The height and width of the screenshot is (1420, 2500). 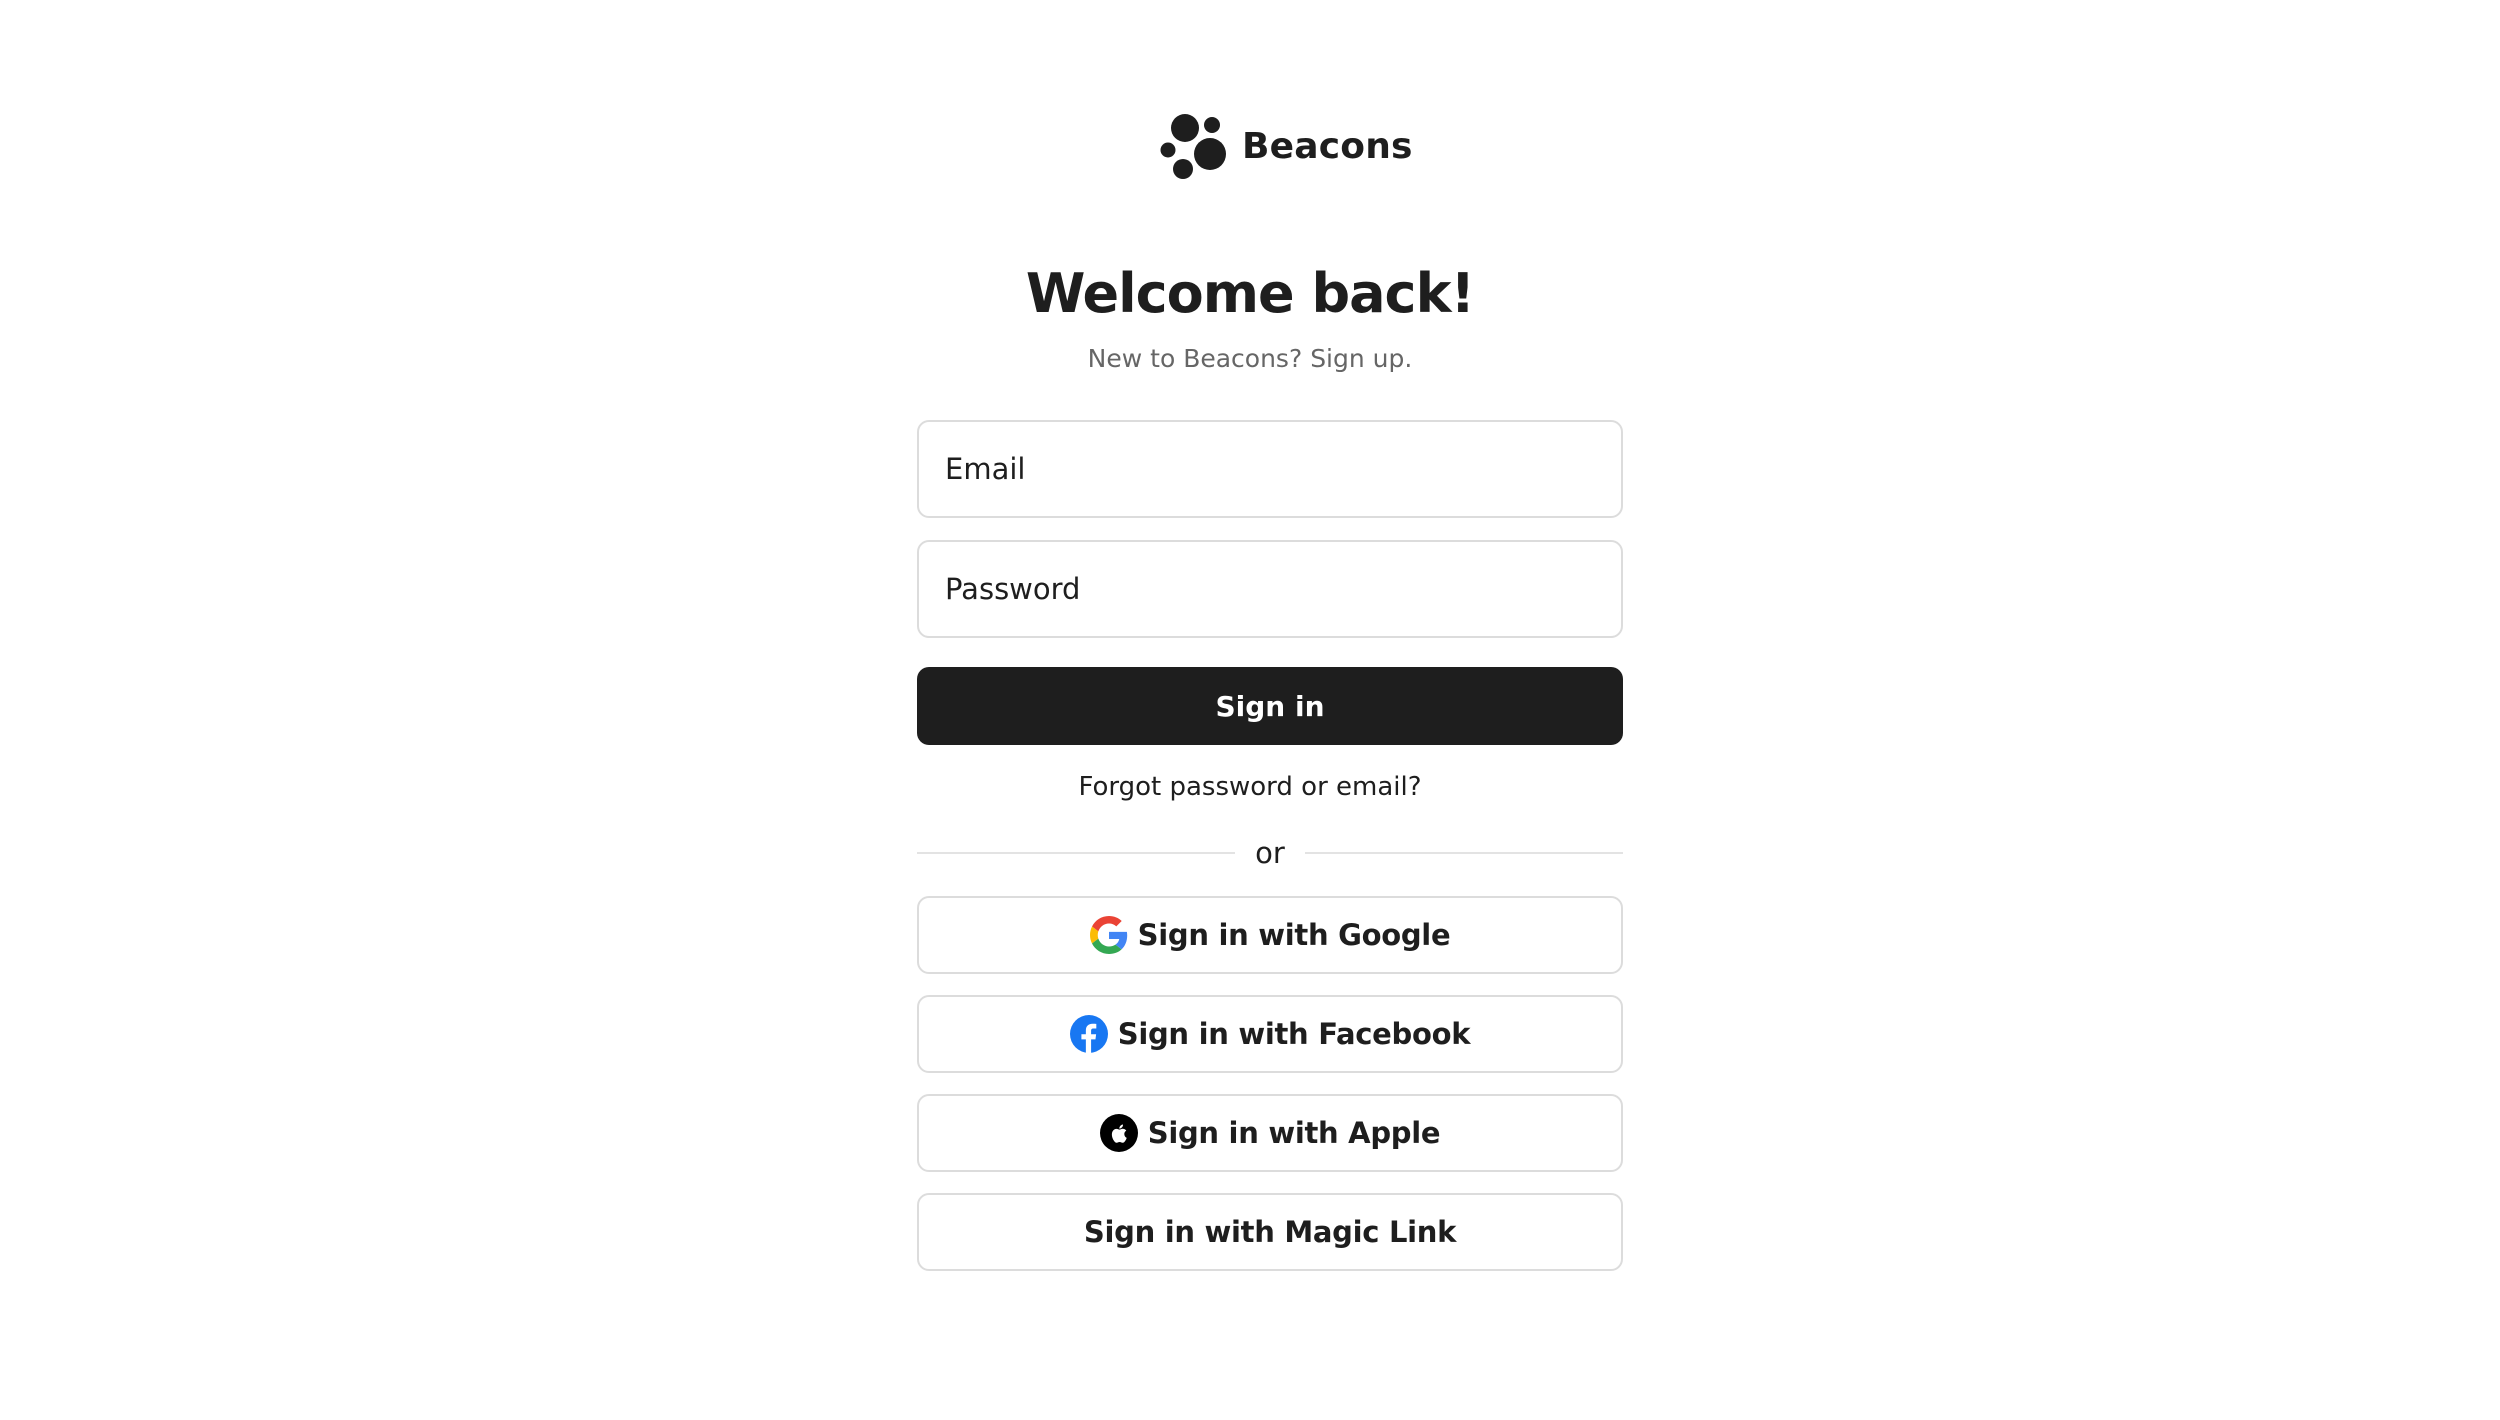 What do you see at coordinates (1088, 1034) in the screenshot?
I see `facebook-icon` at bounding box center [1088, 1034].